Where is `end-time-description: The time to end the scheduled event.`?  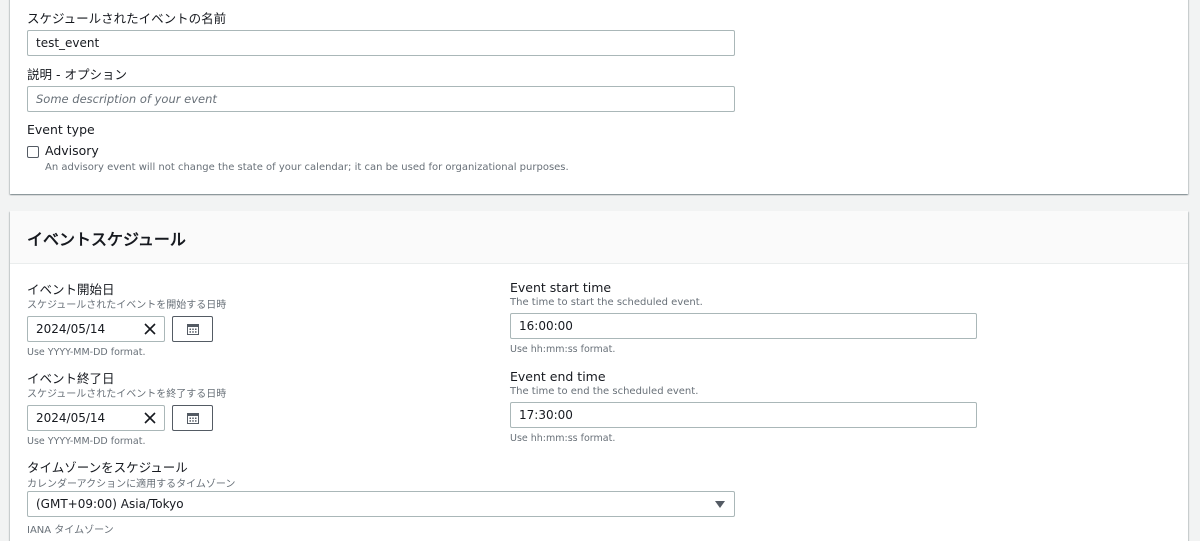
end-time-description: The time to end the scheduled event. is located at coordinates (604, 391).